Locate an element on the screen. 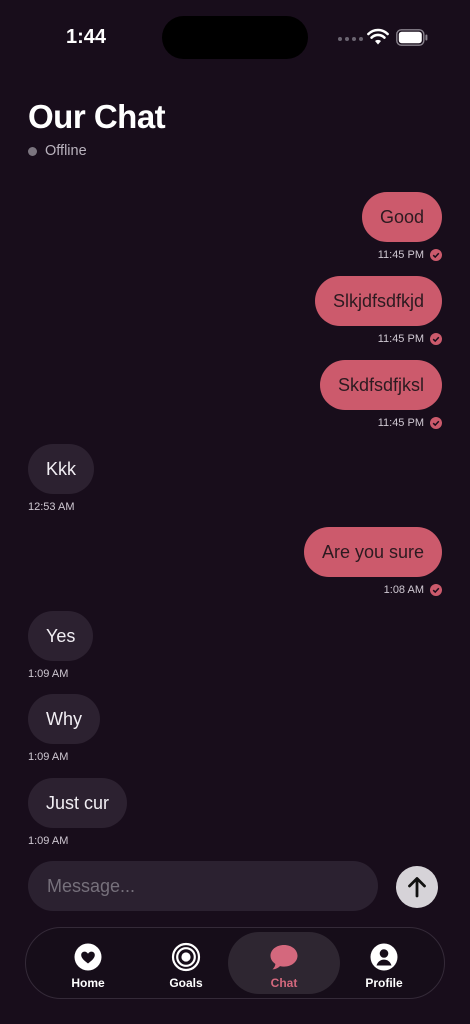 The height and width of the screenshot is (1024, 470). presence-text: Offline is located at coordinates (66, 151).